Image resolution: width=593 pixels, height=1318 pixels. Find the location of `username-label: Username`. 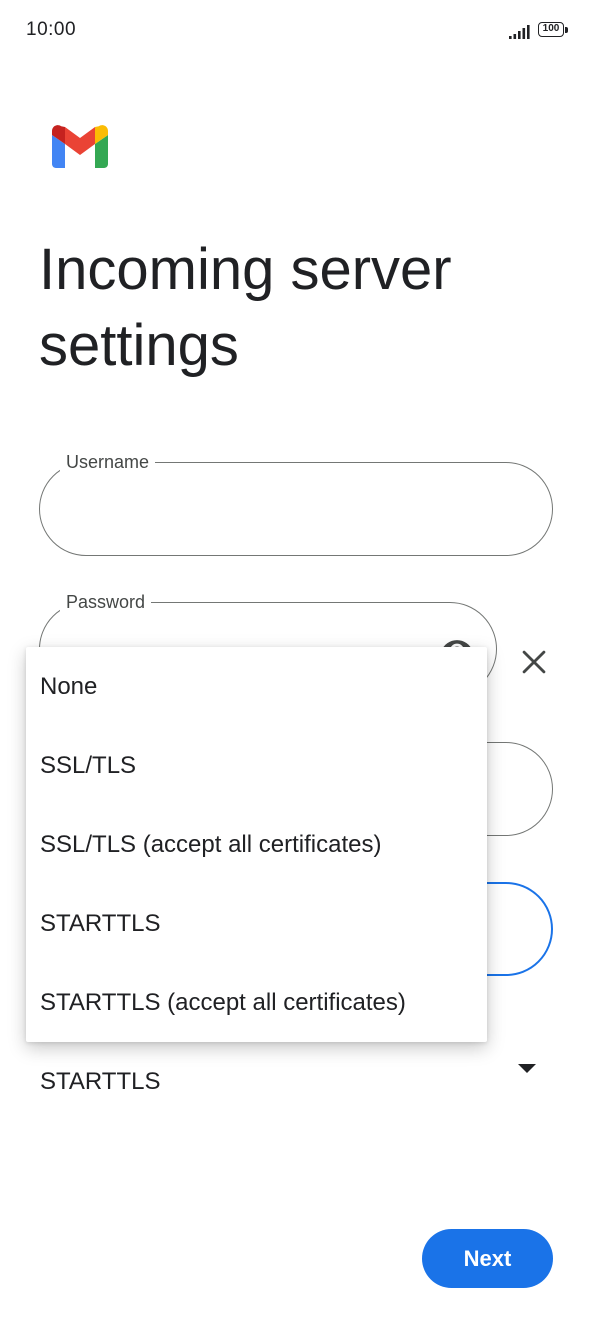

username-label: Username is located at coordinates (108, 462).